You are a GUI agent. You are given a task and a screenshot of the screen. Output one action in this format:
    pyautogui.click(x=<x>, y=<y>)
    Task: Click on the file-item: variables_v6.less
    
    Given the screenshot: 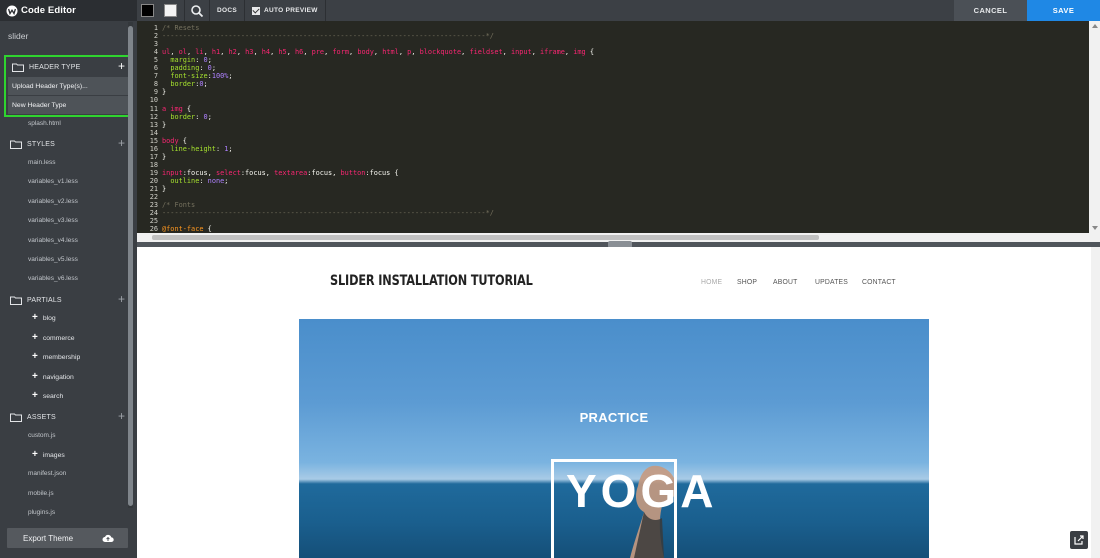 What is the action you would take?
    pyautogui.click(x=53, y=278)
    